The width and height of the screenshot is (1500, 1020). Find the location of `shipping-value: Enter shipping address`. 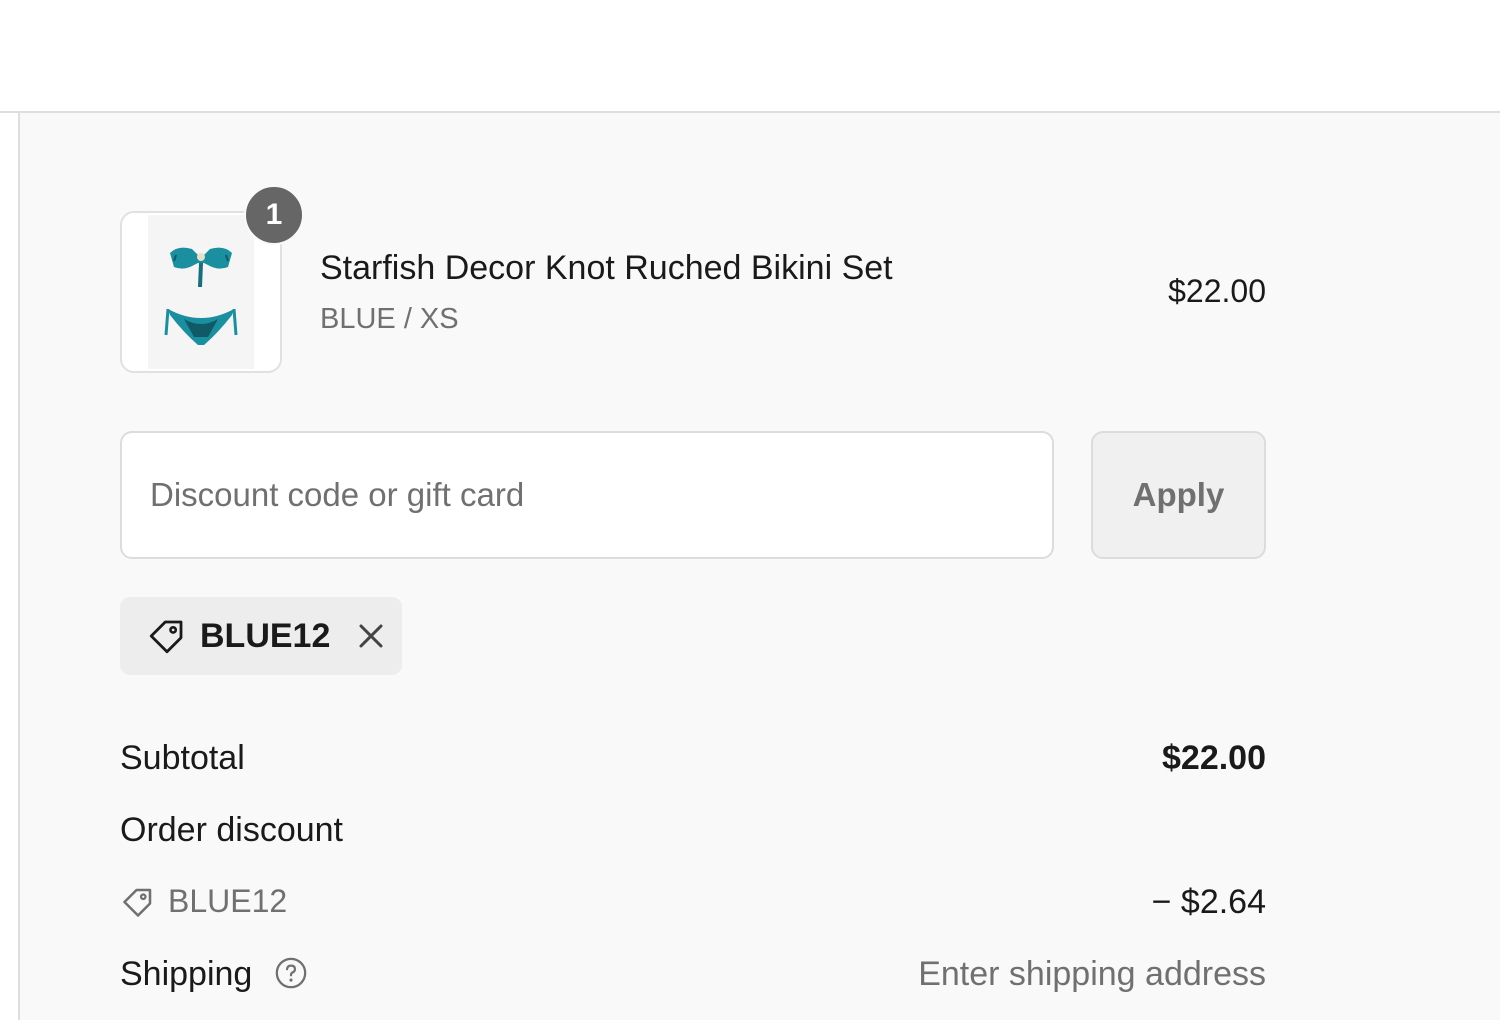

shipping-value: Enter shipping address is located at coordinates (1092, 974).